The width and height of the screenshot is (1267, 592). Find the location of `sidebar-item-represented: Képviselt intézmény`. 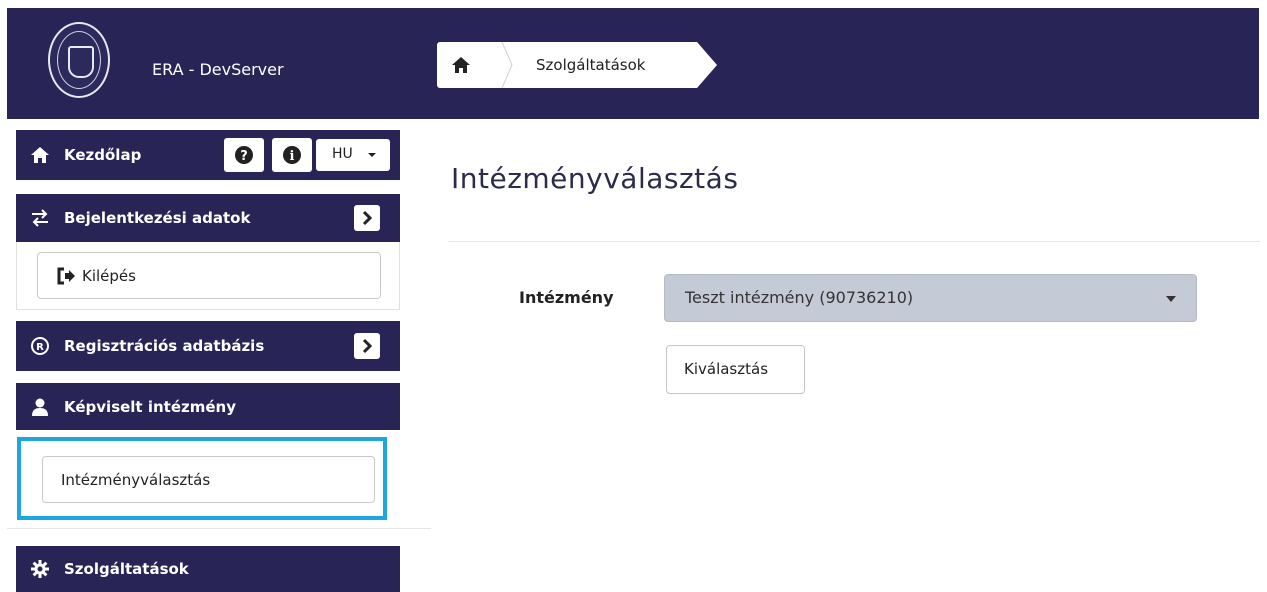

sidebar-item-represented: Képviselt intézmény is located at coordinates (208, 406).